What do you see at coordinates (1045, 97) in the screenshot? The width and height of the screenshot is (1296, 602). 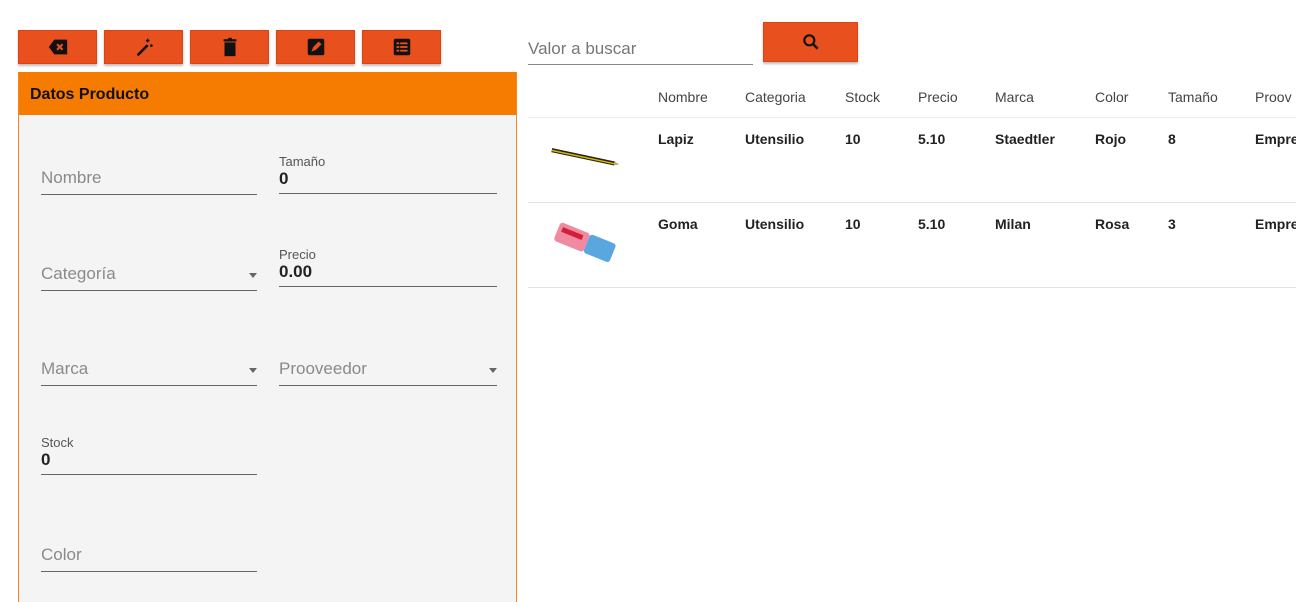 I see `column-header: Marca` at bounding box center [1045, 97].